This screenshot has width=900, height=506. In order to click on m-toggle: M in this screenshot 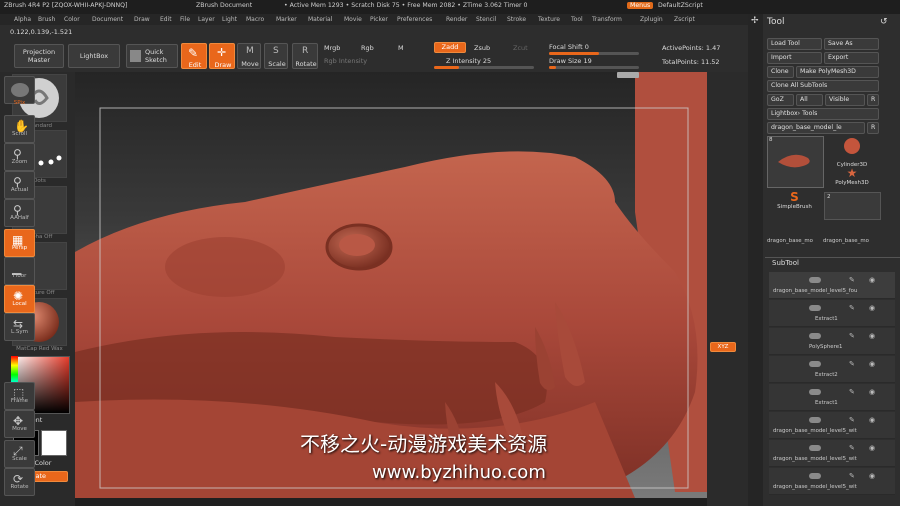, I will do `click(401, 48)`.